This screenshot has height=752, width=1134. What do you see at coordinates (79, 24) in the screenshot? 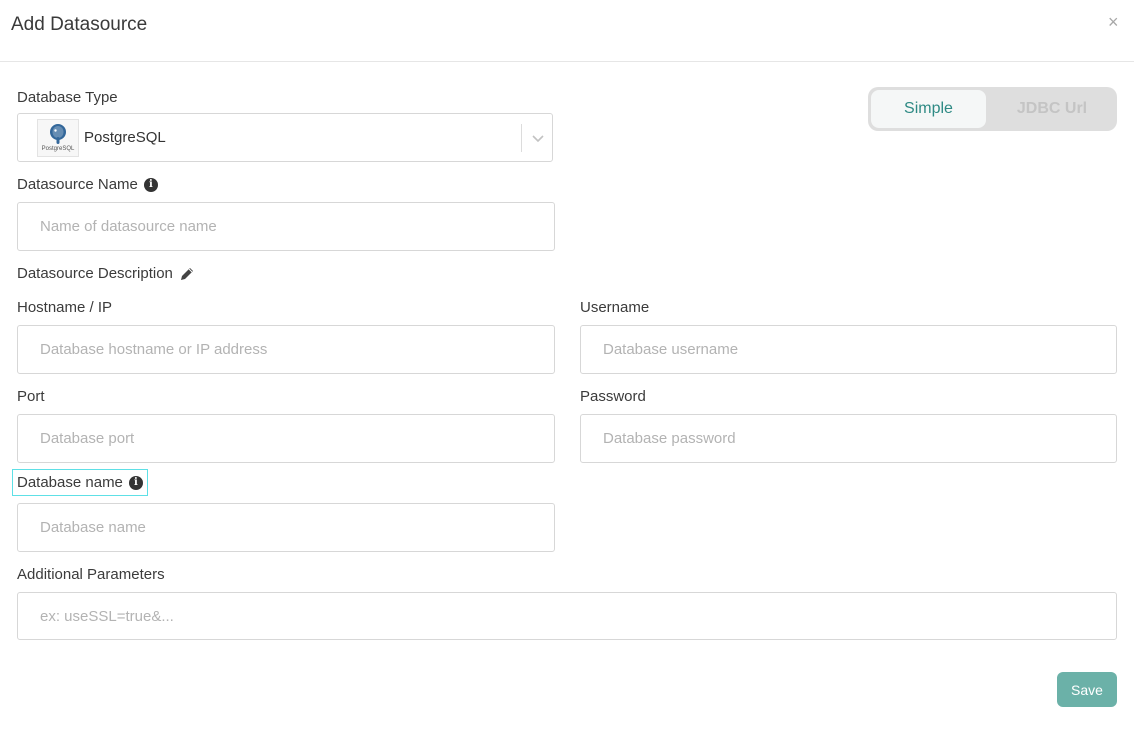
I see `dialog-title: Add Datasource` at bounding box center [79, 24].